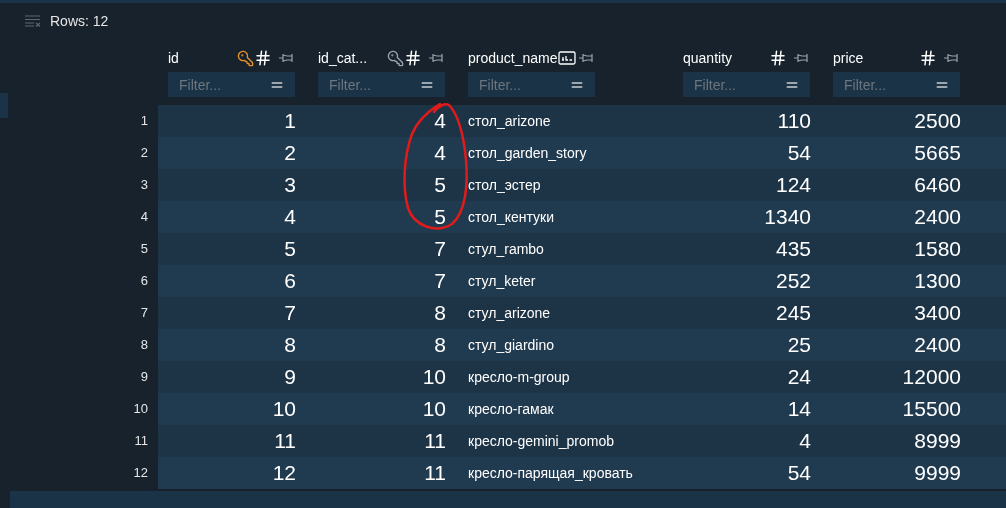 This screenshot has height=508, width=1006. What do you see at coordinates (33, 21) in the screenshot?
I see `filter-clear-icon` at bounding box center [33, 21].